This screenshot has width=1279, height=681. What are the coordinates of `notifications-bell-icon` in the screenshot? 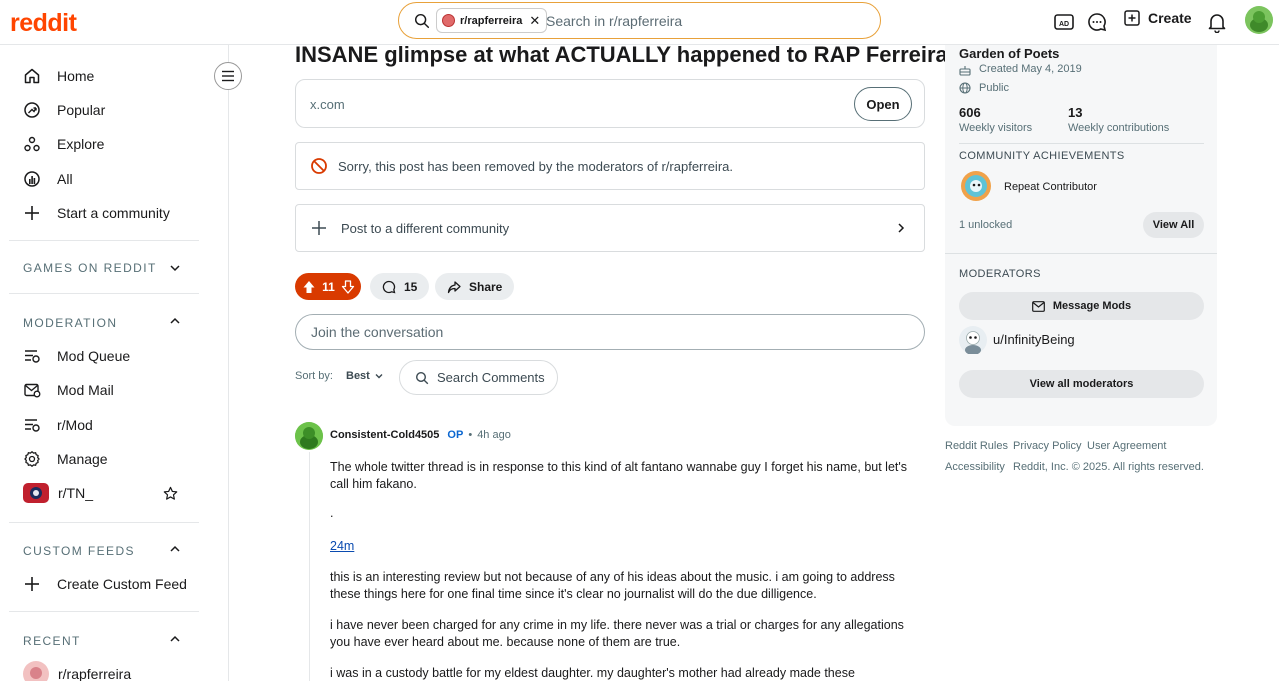 It's located at (1217, 22).